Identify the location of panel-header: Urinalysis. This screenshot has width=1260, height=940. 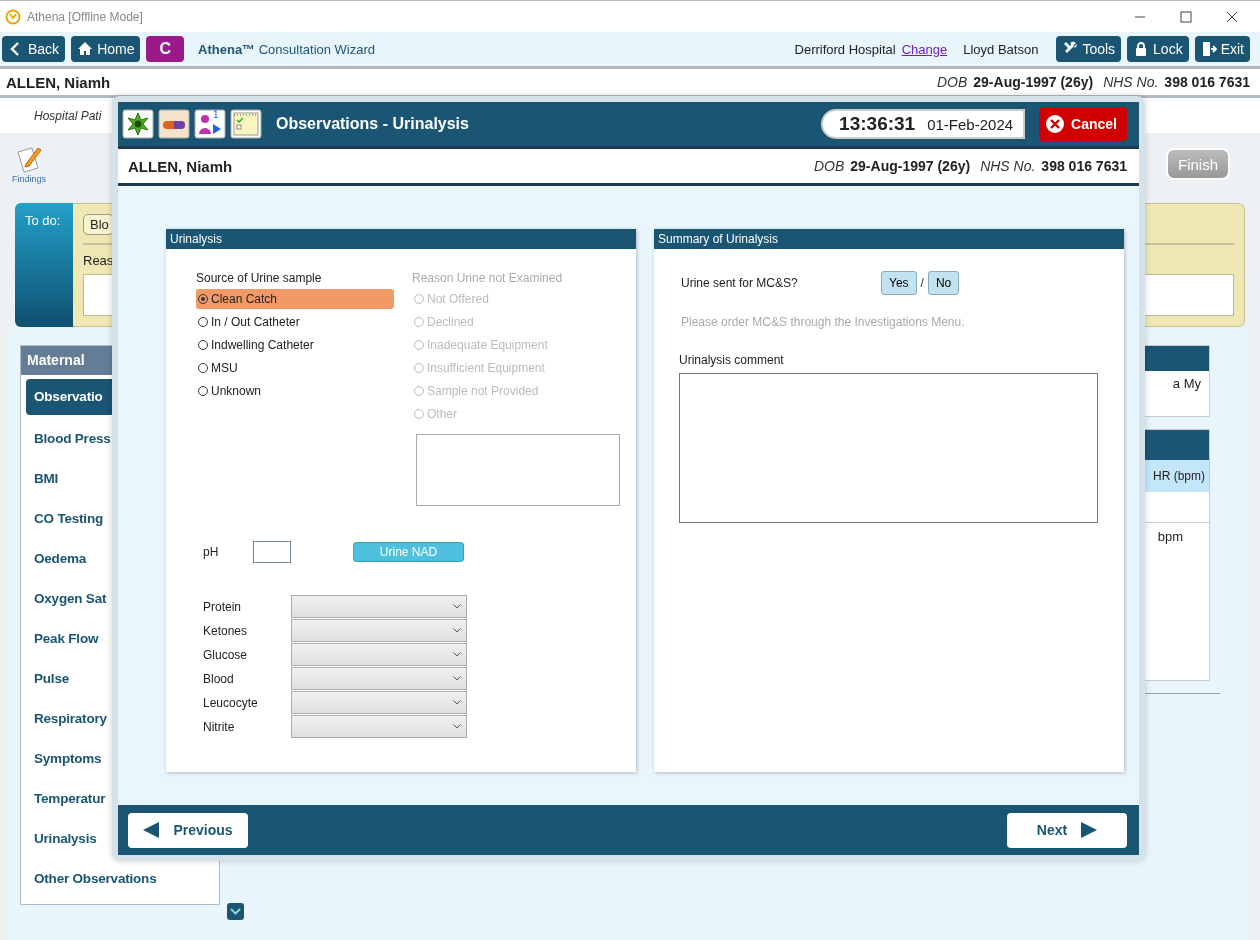
(401, 239).